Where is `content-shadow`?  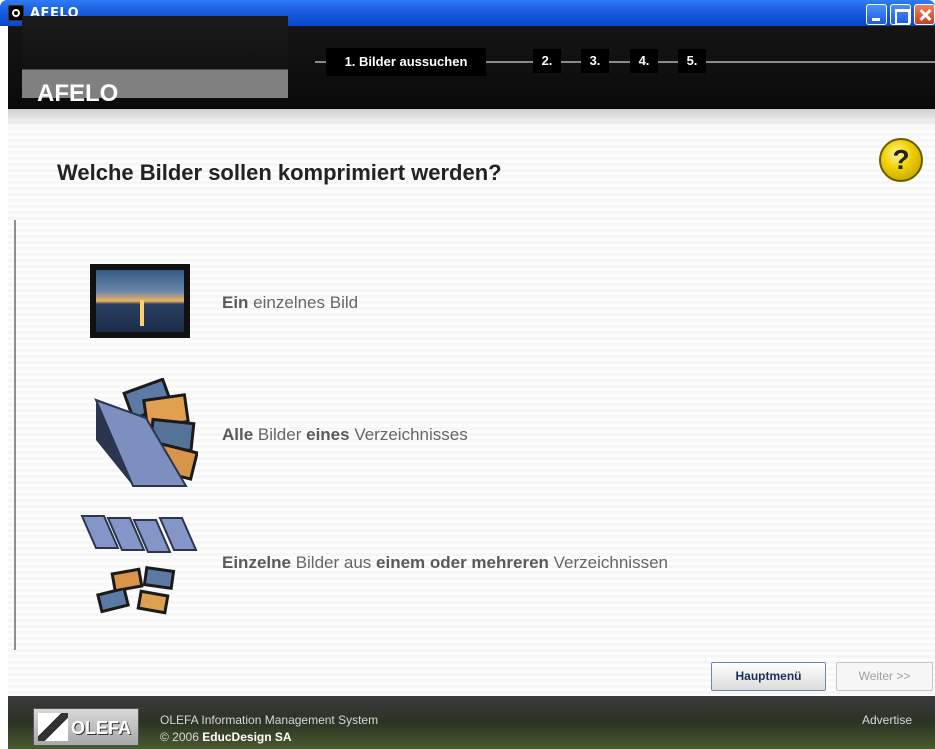
content-shadow is located at coordinates (471, 118).